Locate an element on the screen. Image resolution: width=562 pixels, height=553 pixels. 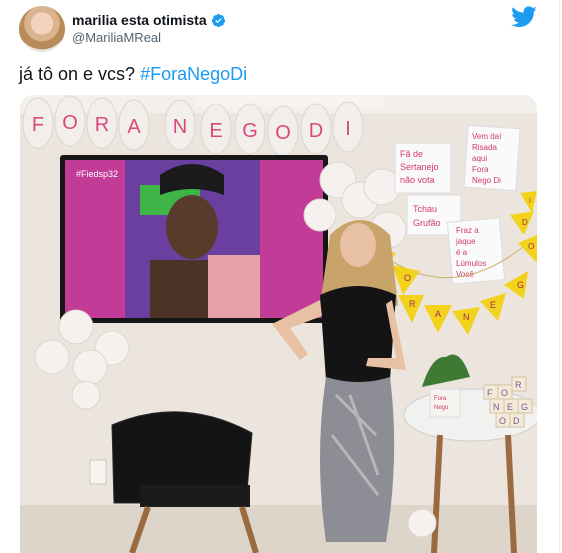
balloon-3: R is located at coordinates (102, 123).